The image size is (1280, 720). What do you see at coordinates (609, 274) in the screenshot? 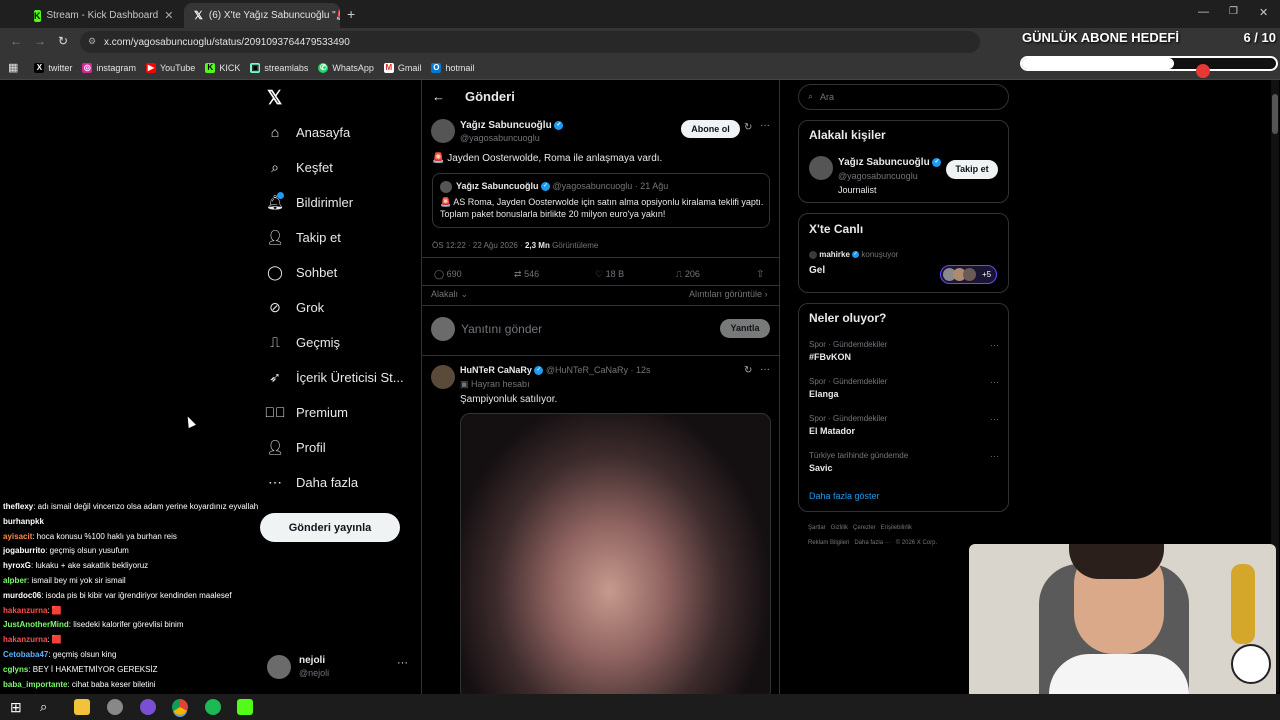
I see `like-count: ♡ 18 B` at bounding box center [609, 274].